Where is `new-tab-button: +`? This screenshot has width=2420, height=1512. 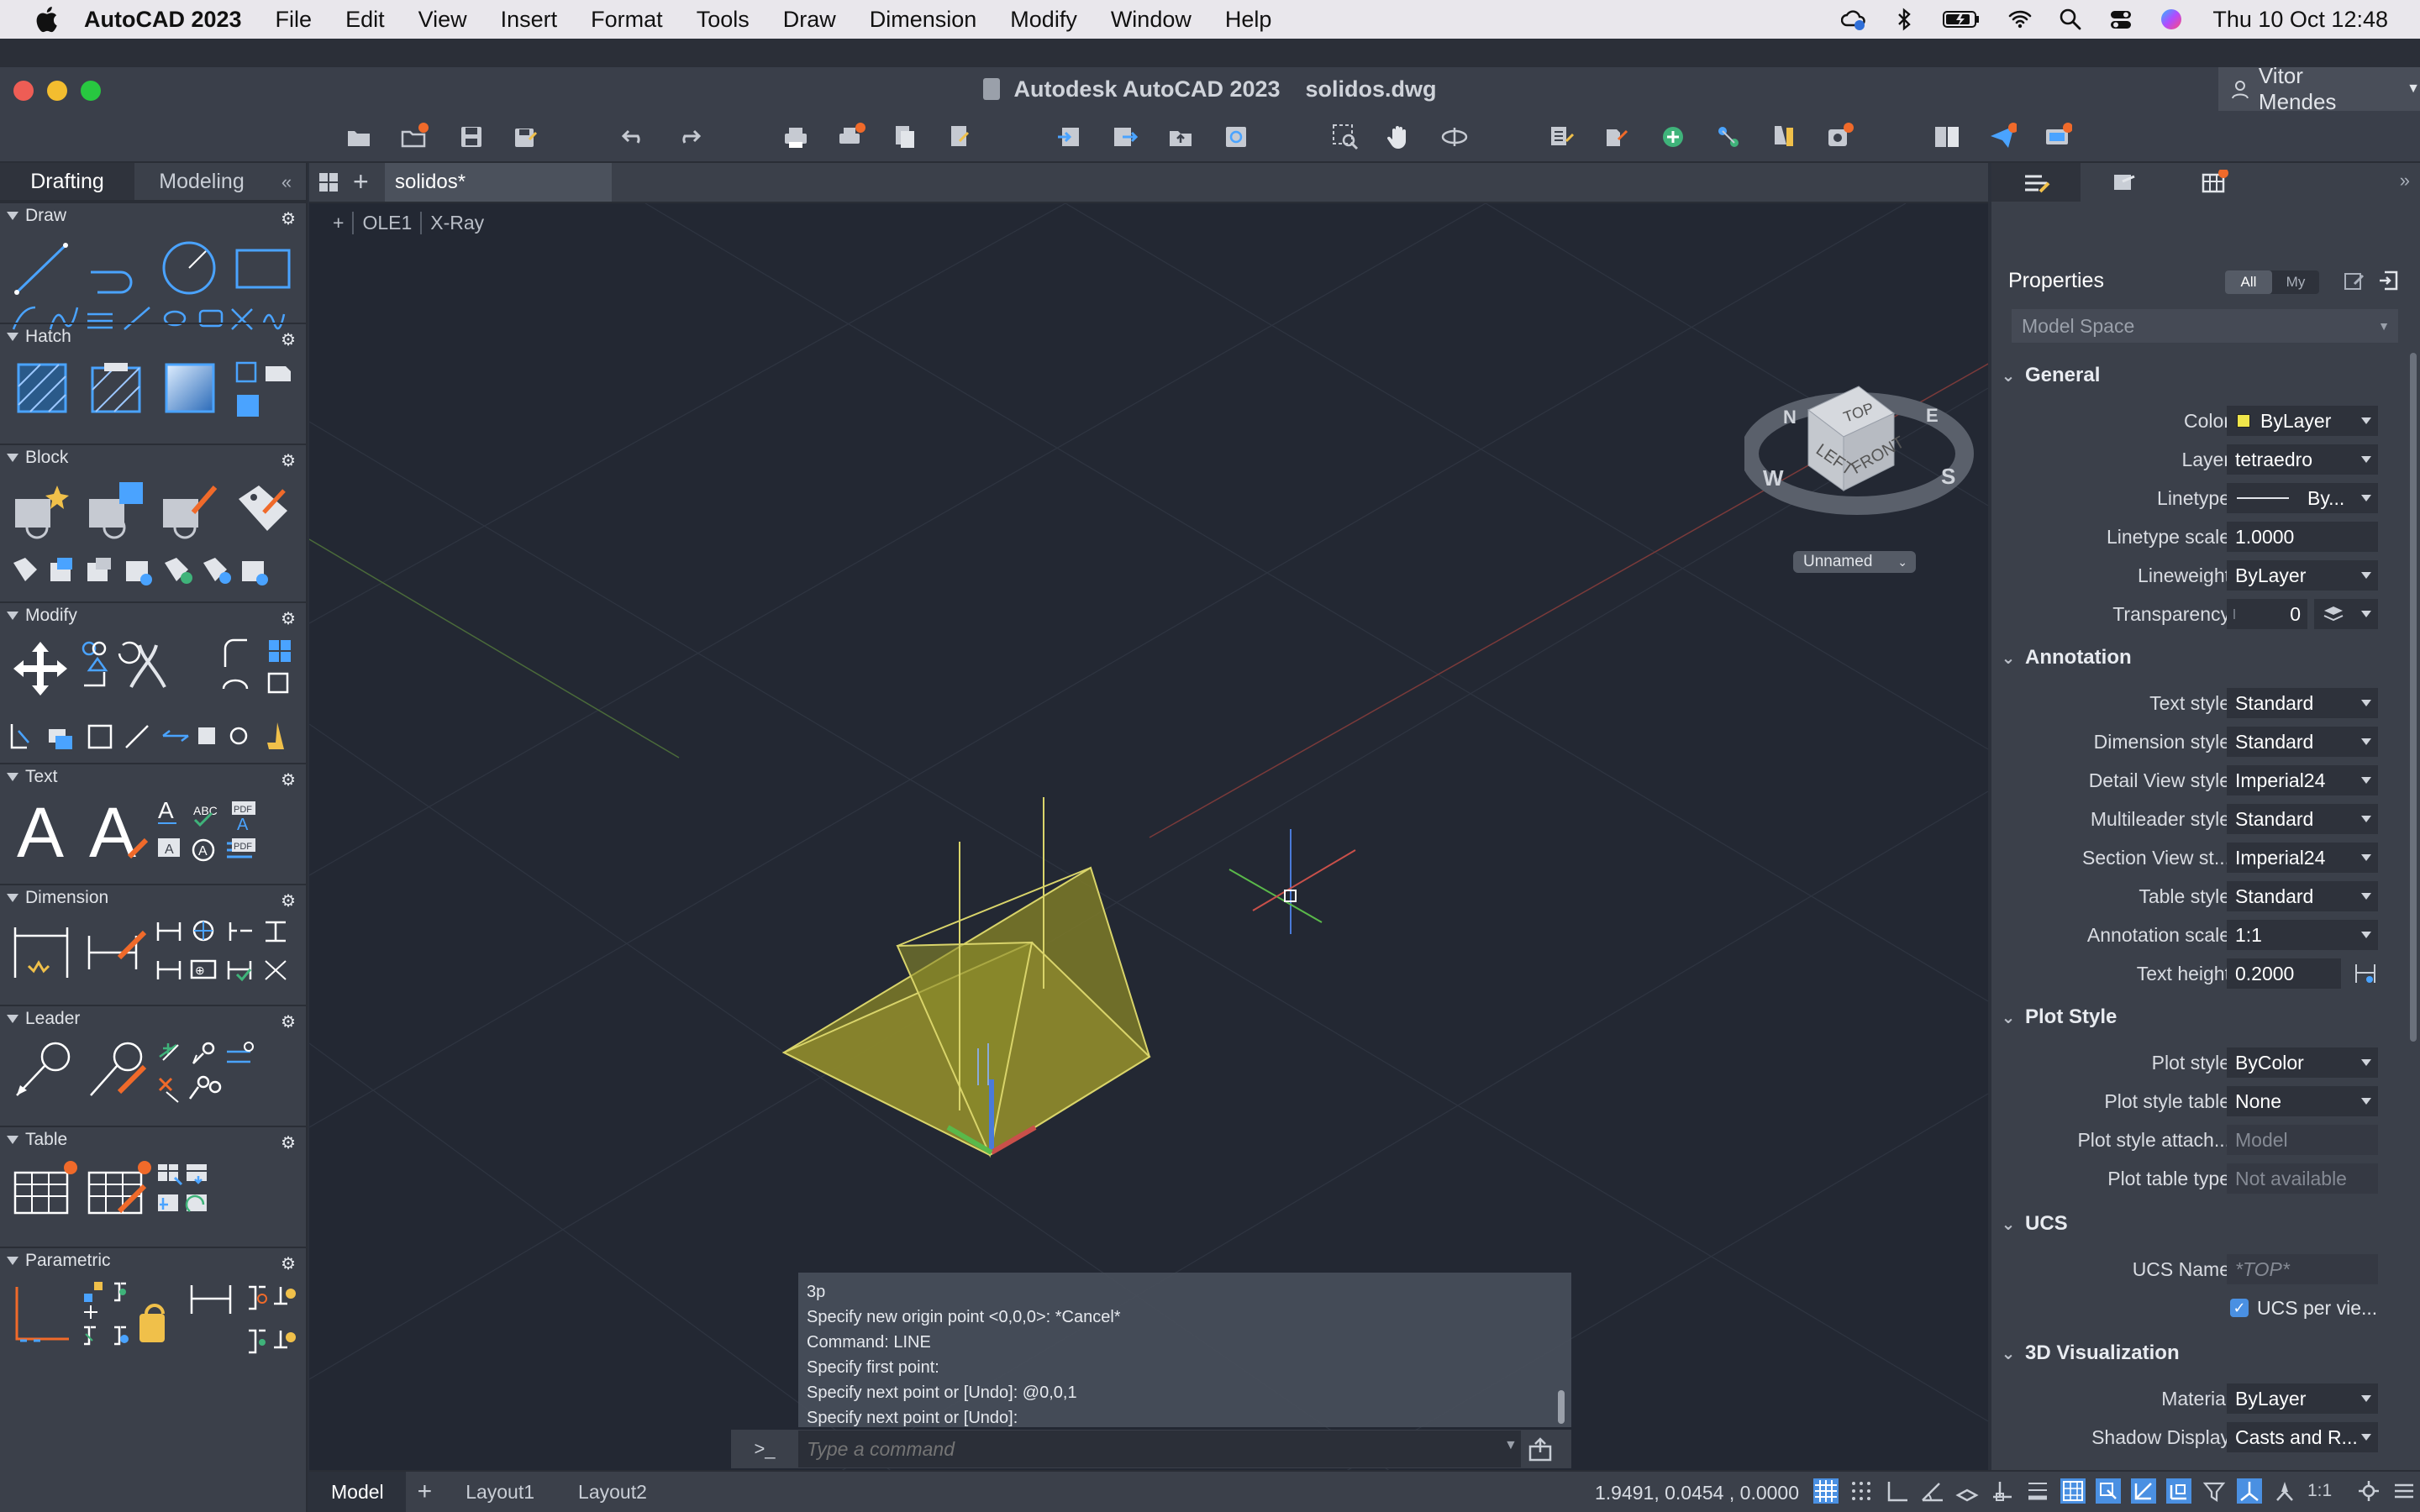
new-tab-button: + is located at coordinates (361, 181).